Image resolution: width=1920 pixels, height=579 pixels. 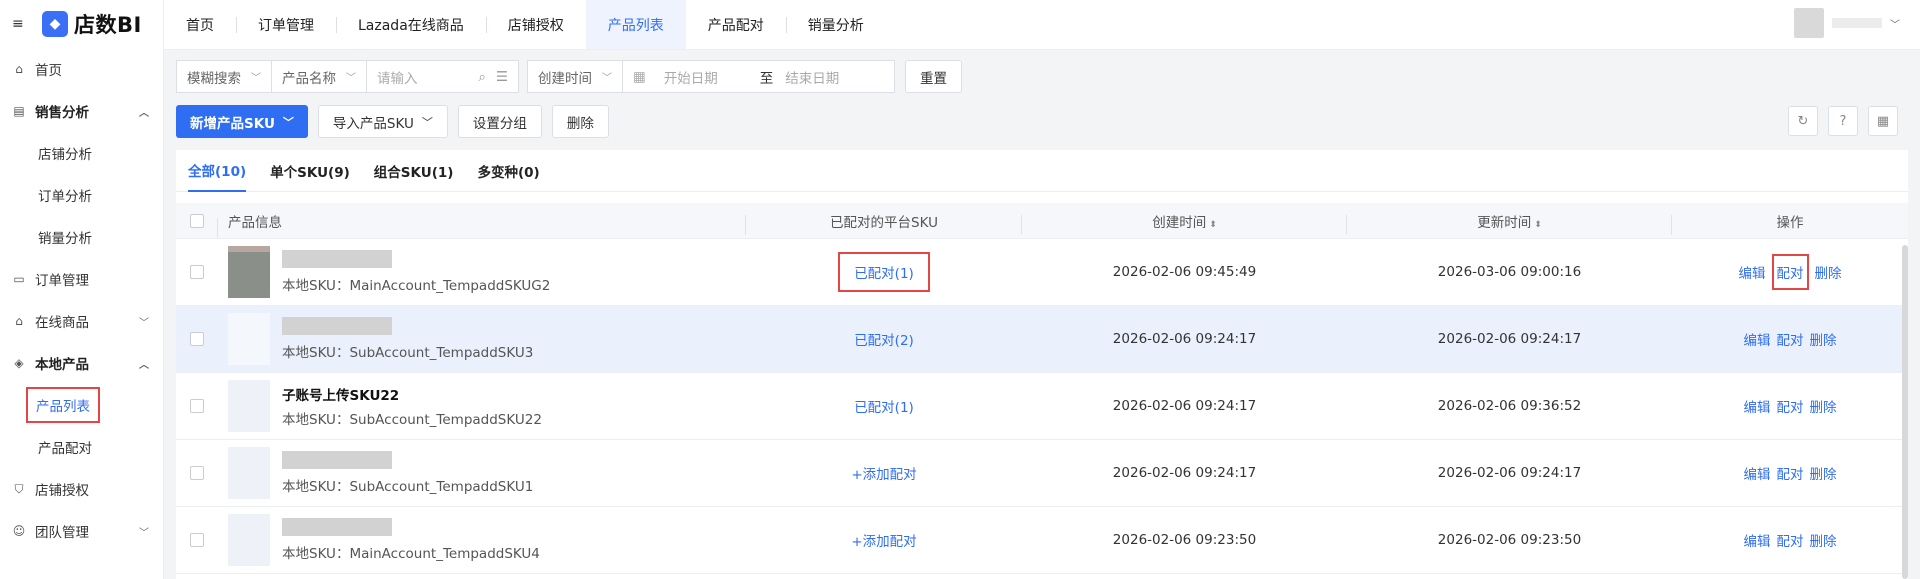 I want to click on table-tools: ↻ ? ▦, so click(x=1843, y=121).